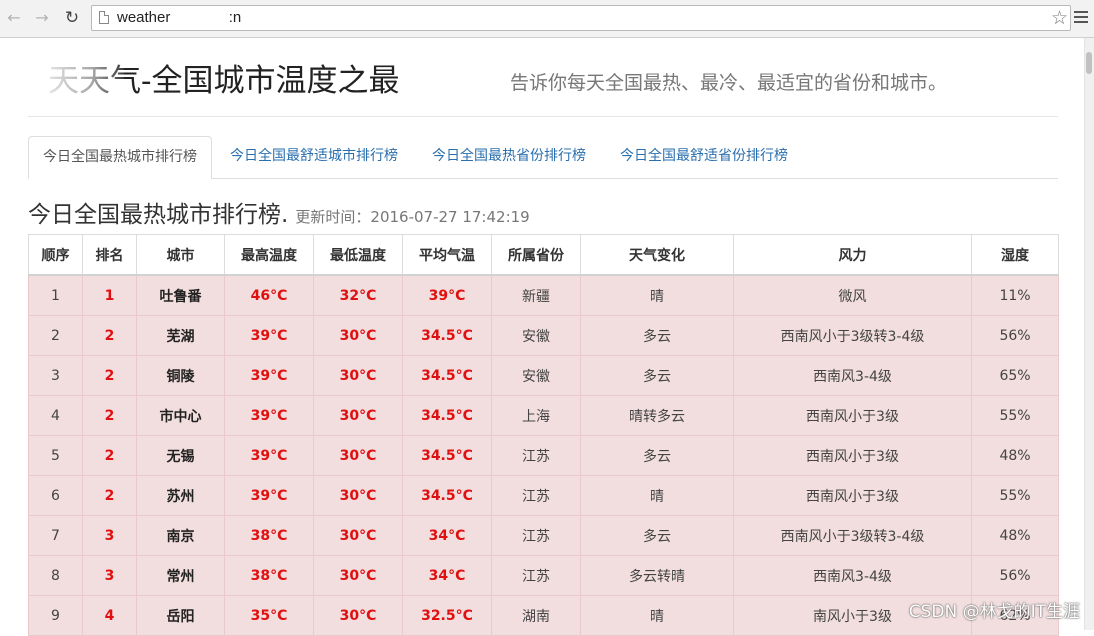  Describe the element at coordinates (55, 495) in the screenshot. I see `cell-order: 6` at that location.